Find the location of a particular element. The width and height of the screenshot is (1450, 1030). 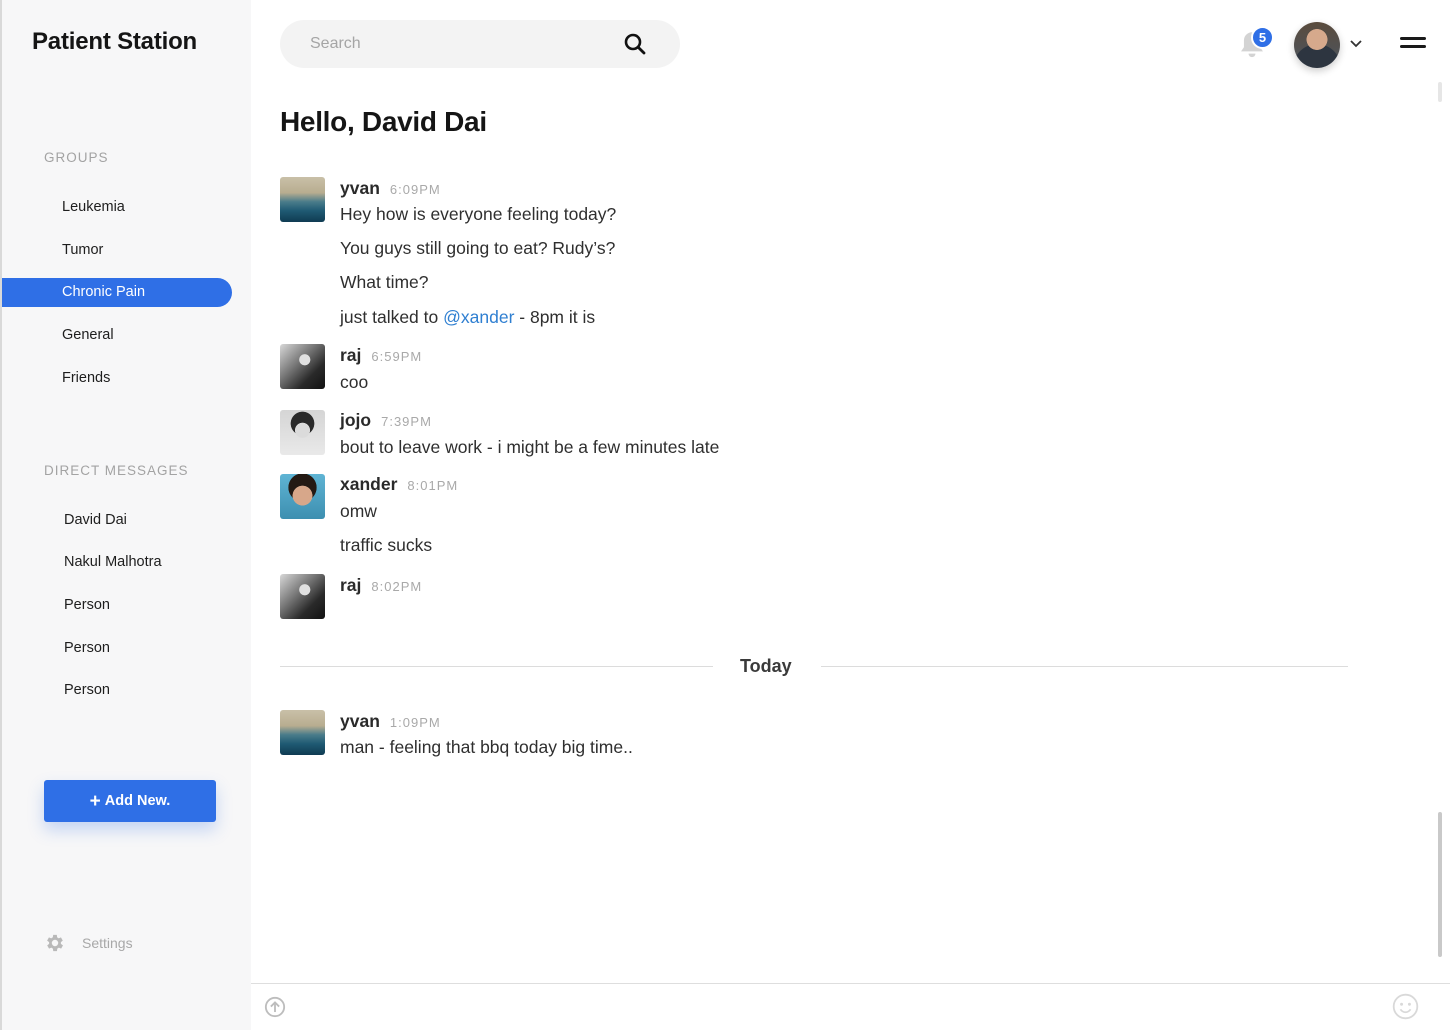

message-timestamp: 8:02PM is located at coordinates (397, 586).